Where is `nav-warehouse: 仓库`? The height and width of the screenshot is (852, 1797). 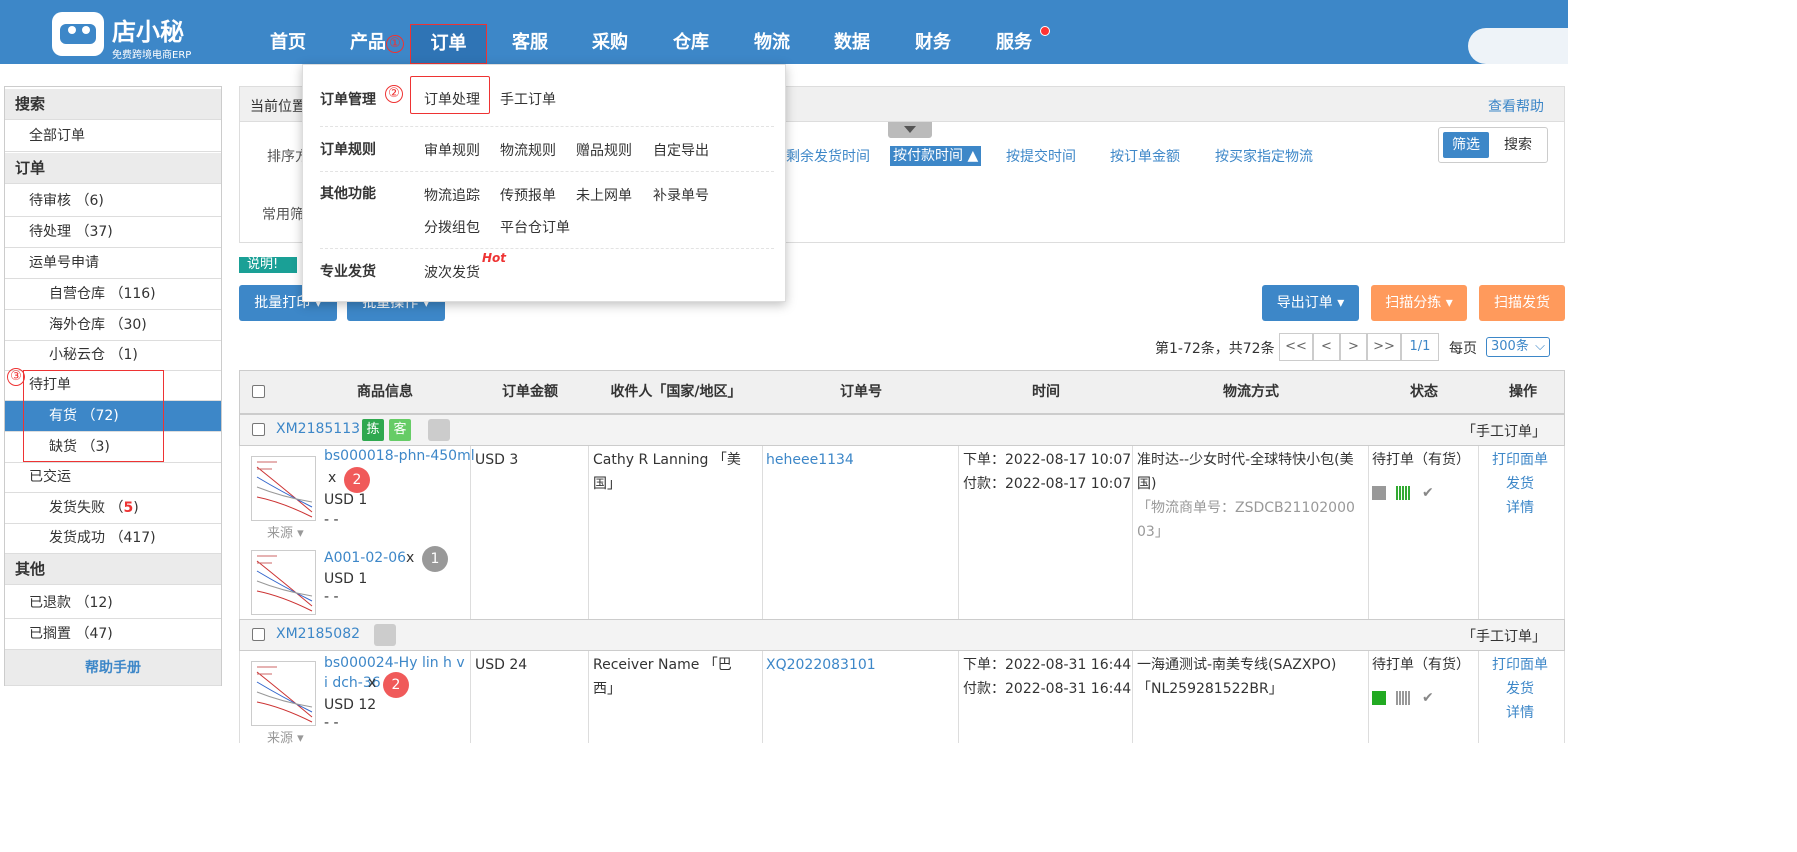 nav-warehouse: 仓库 is located at coordinates (691, 32).